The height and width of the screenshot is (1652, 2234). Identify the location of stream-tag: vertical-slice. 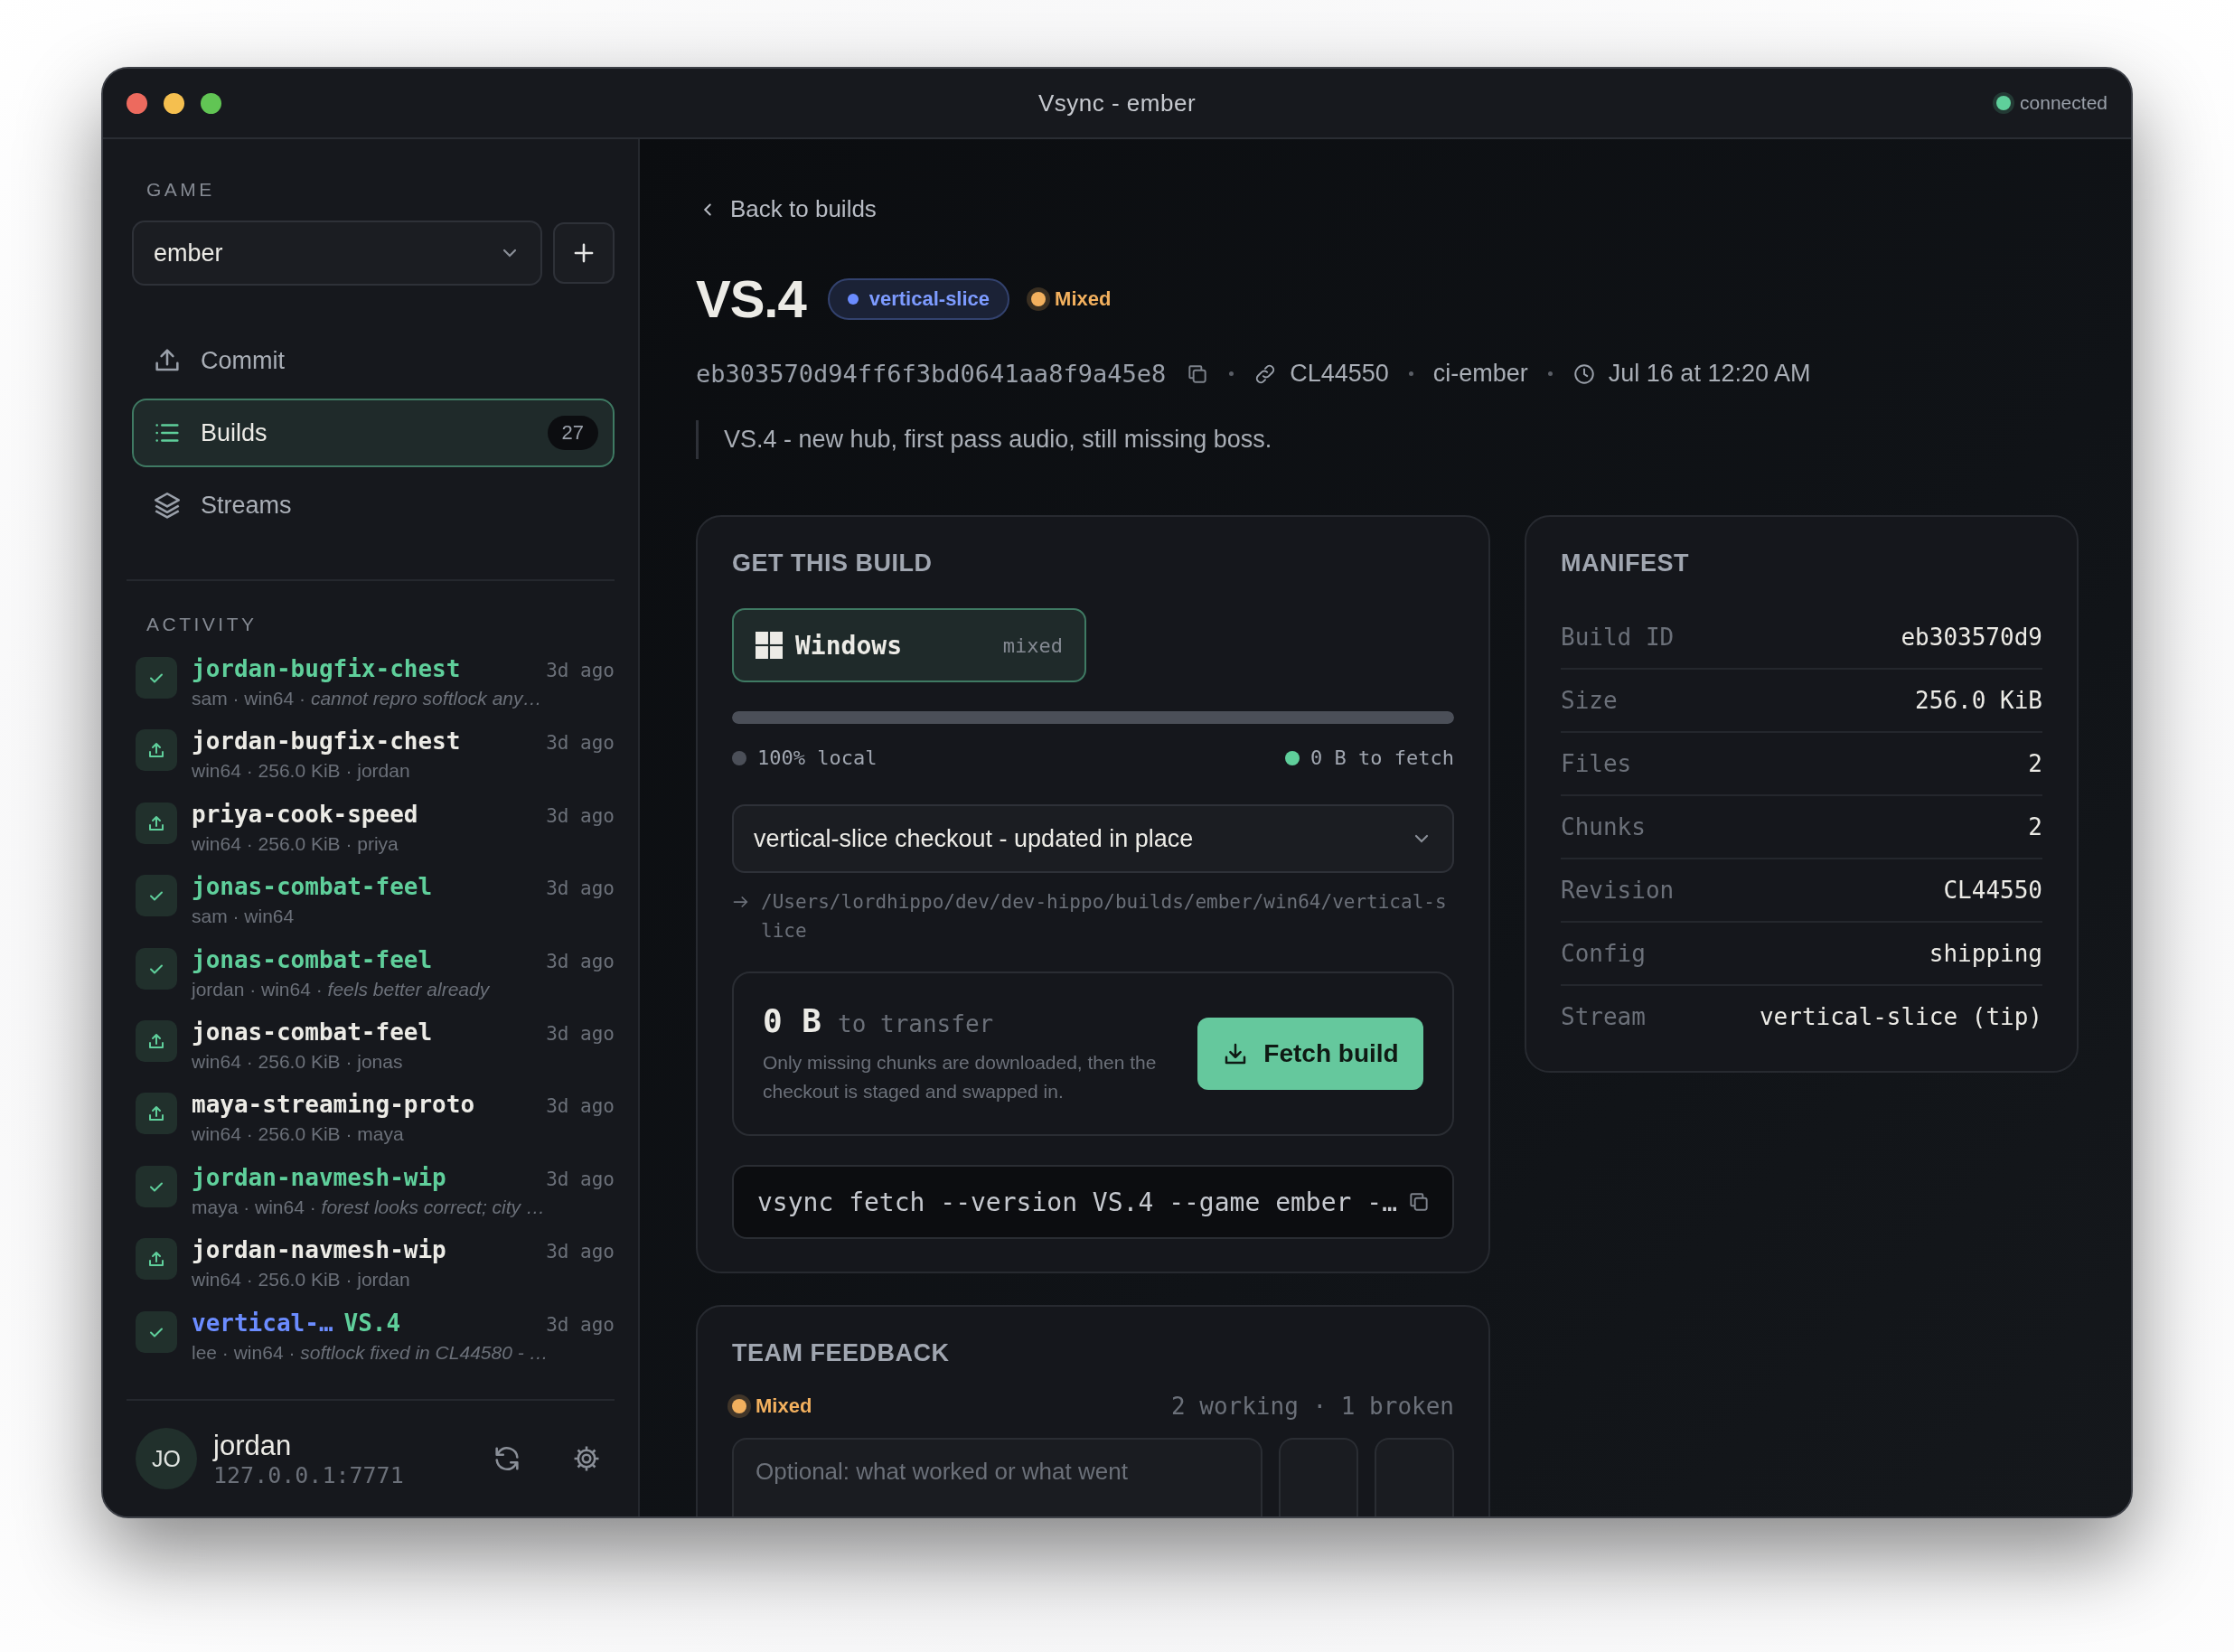
(918, 298).